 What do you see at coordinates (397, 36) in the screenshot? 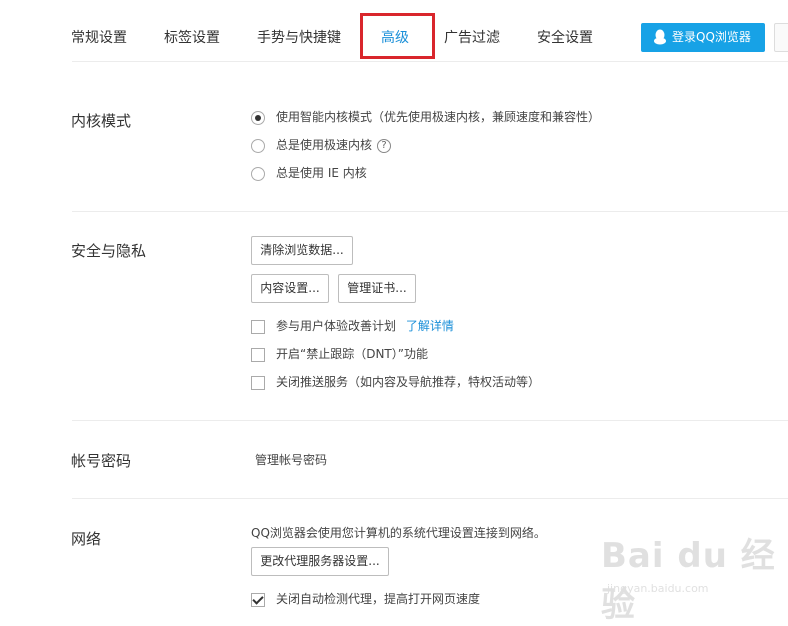
I see `annotation-highlight-box` at bounding box center [397, 36].